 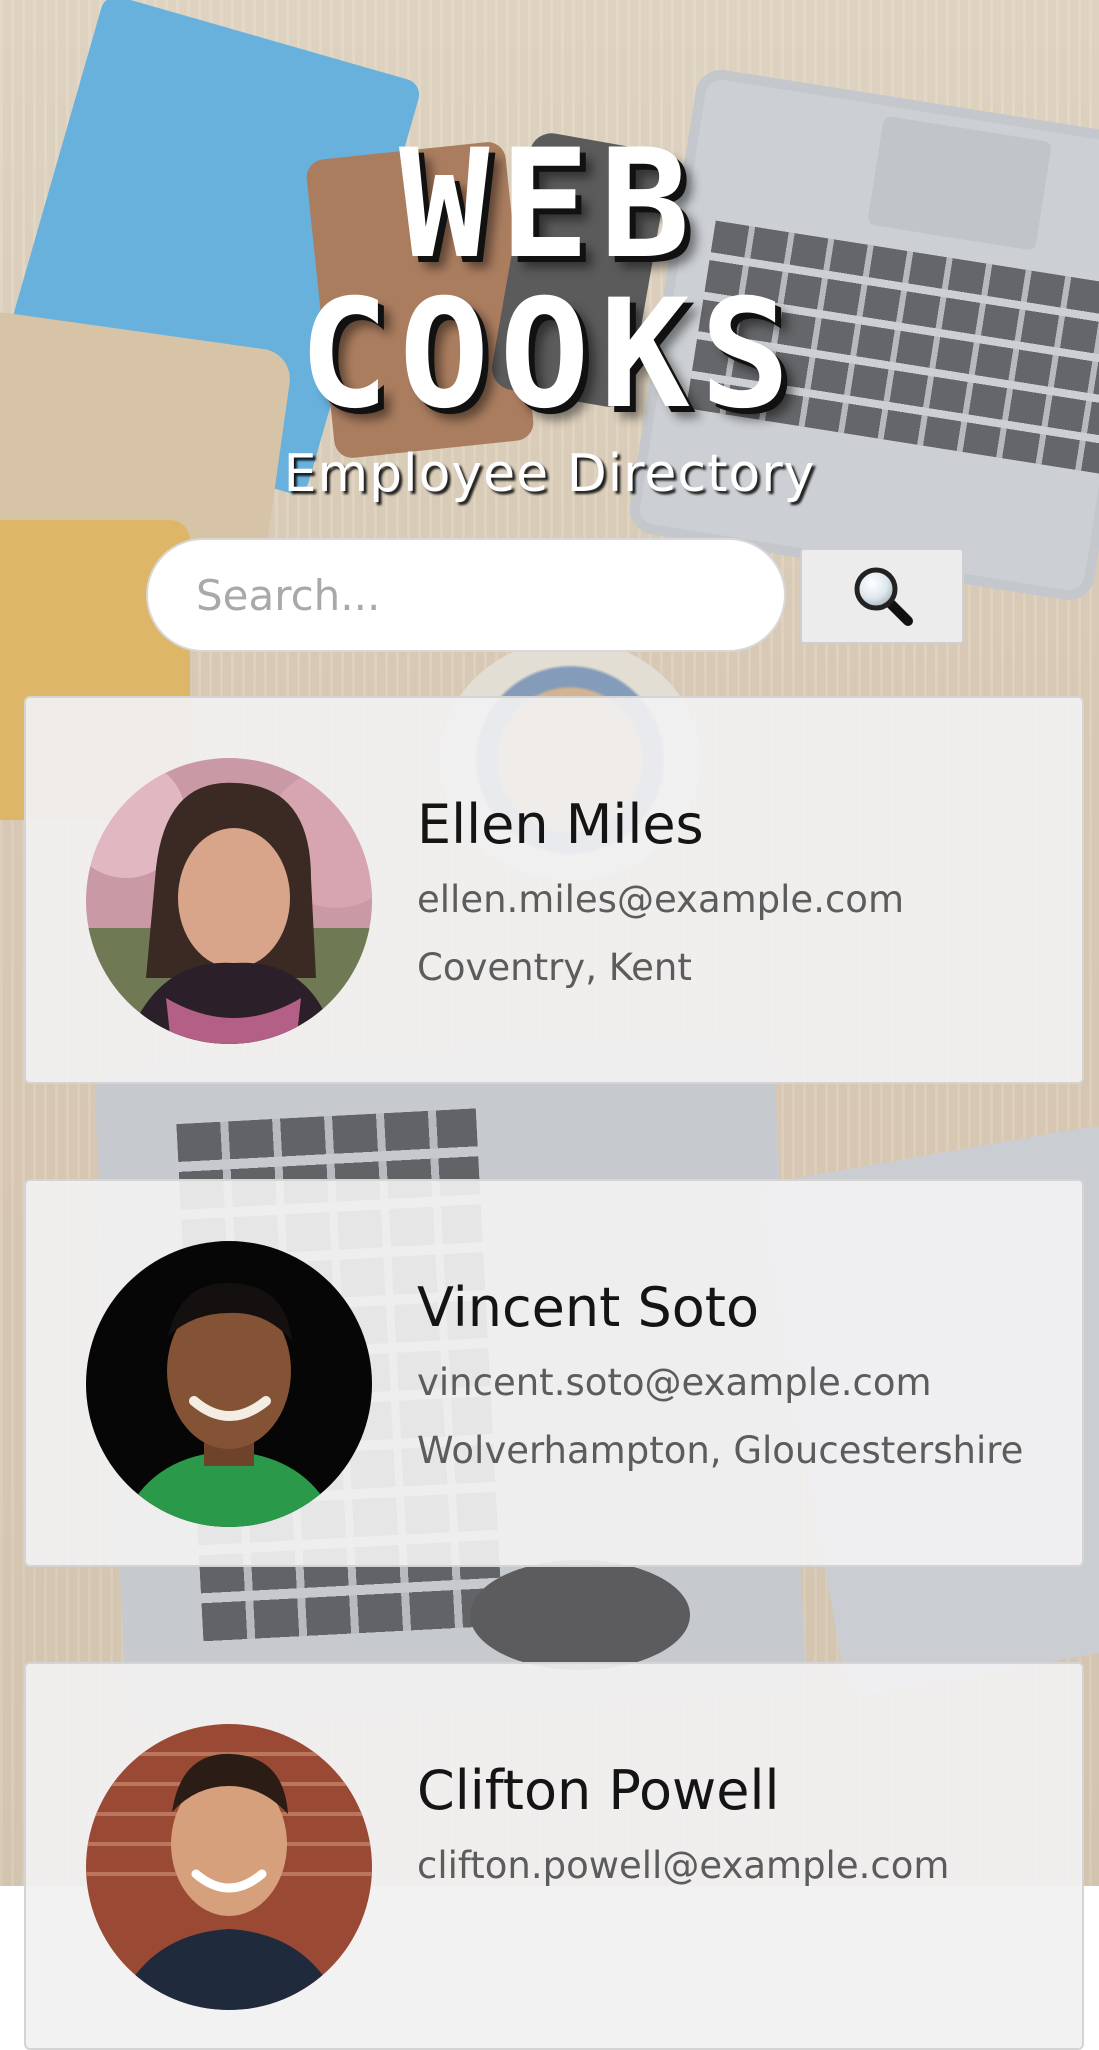 I want to click on site-logo: WEB COOKS, so click(x=549, y=280).